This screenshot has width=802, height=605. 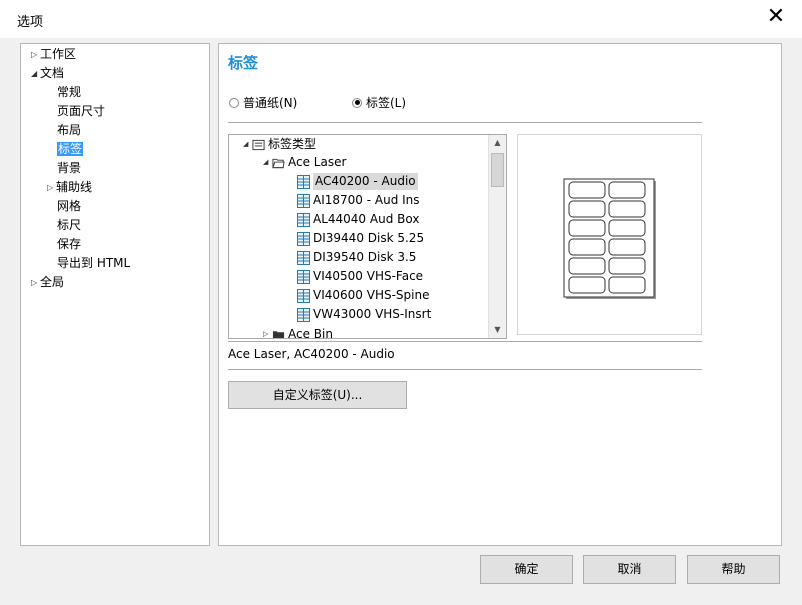 I want to click on tree-node-label: Ace Bin, so click(x=310, y=333).